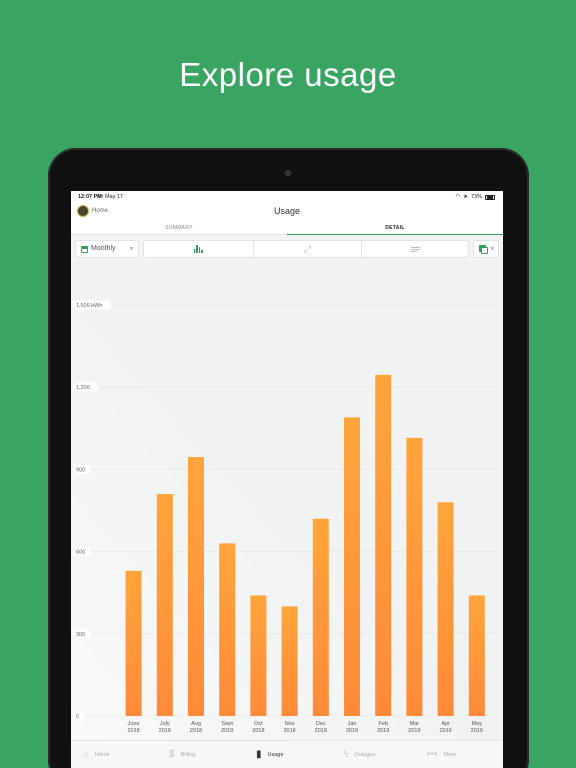 The image size is (576, 768). I want to click on x-tick-month: Apr, so click(445, 724).